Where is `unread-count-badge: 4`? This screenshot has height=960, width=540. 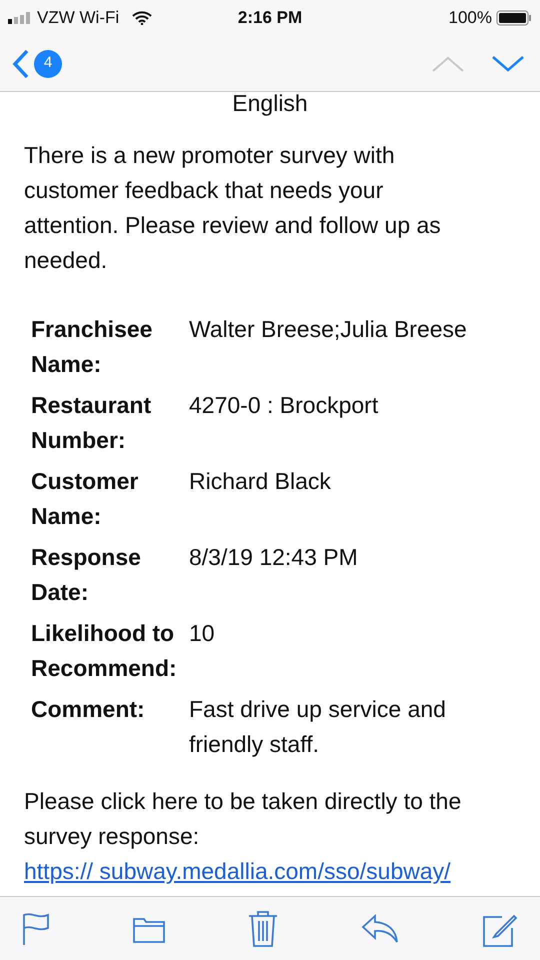 unread-count-badge: 4 is located at coordinates (48, 64).